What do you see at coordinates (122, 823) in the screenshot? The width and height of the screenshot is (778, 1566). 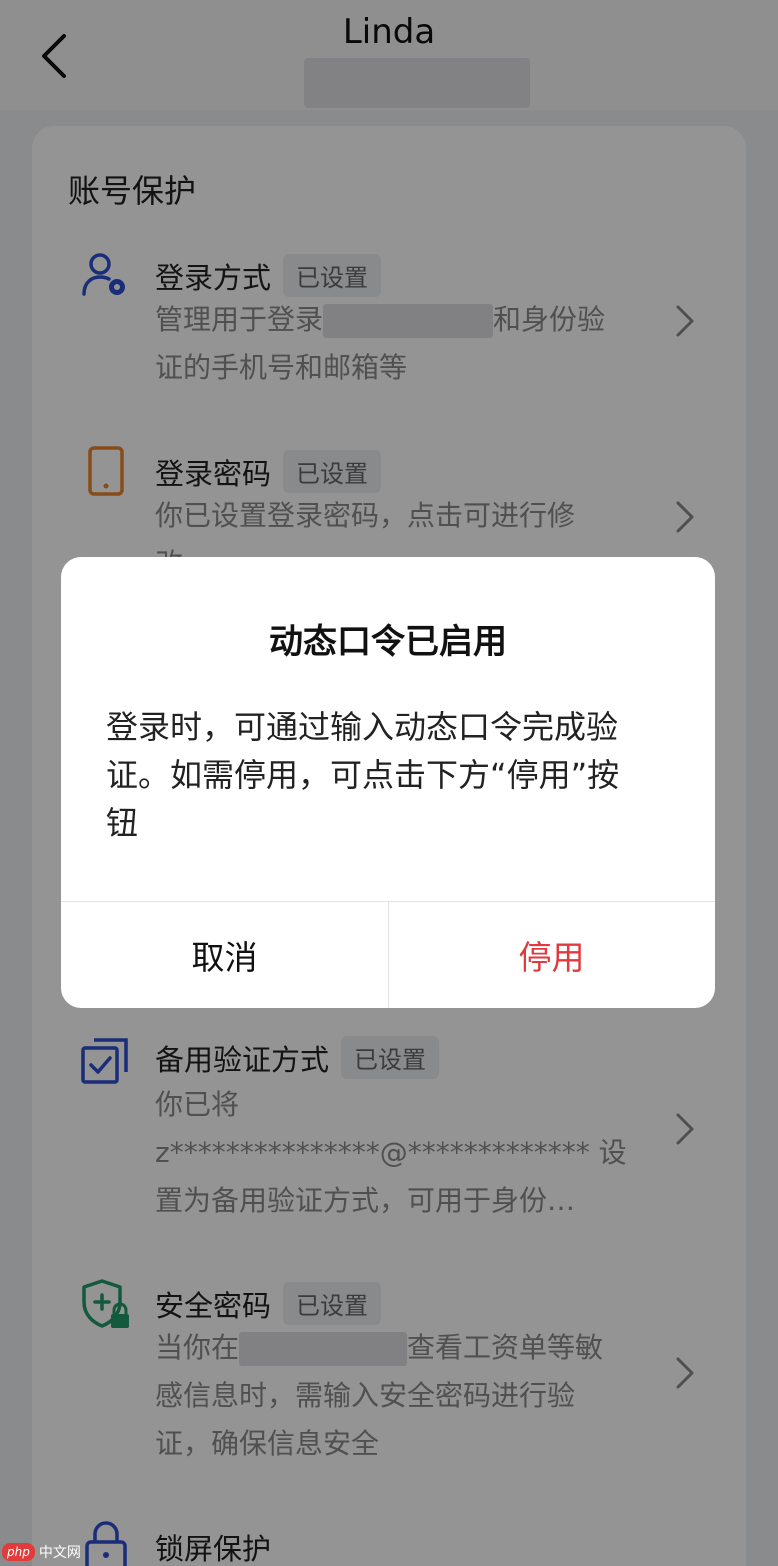 I see `dialog-message-line: 钮` at bounding box center [122, 823].